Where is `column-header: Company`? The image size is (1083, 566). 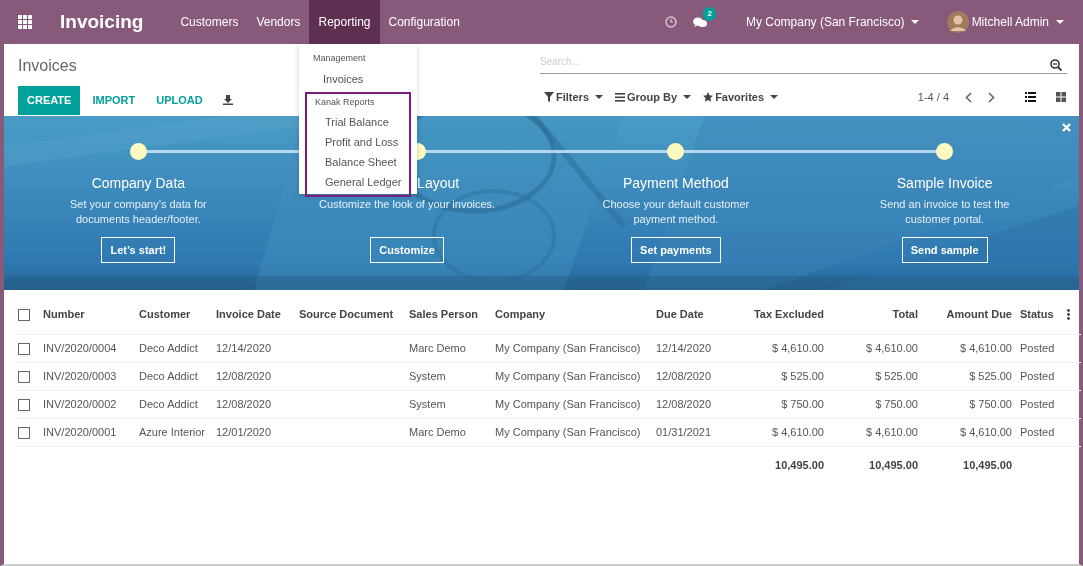
column-header: Company is located at coordinates (520, 313).